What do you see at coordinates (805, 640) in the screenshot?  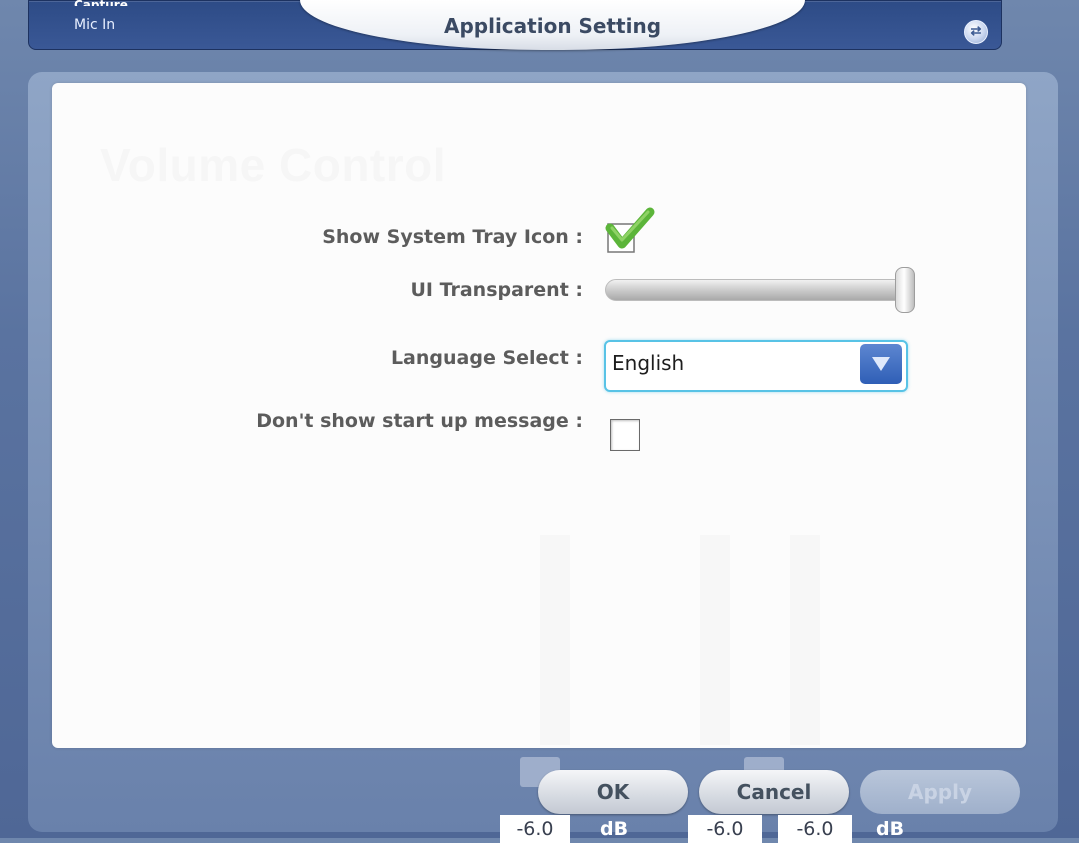 I see `ghost-meter-right` at bounding box center [805, 640].